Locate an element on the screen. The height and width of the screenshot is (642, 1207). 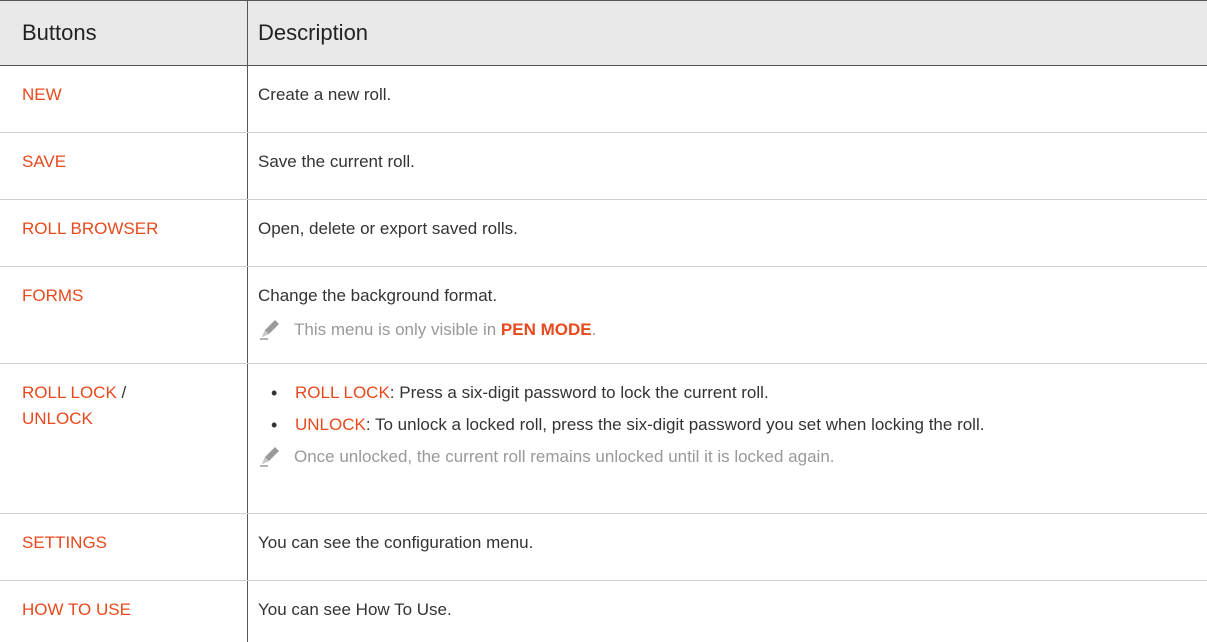
roll-lock-key: ROLL LOCK is located at coordinates (342, 392).